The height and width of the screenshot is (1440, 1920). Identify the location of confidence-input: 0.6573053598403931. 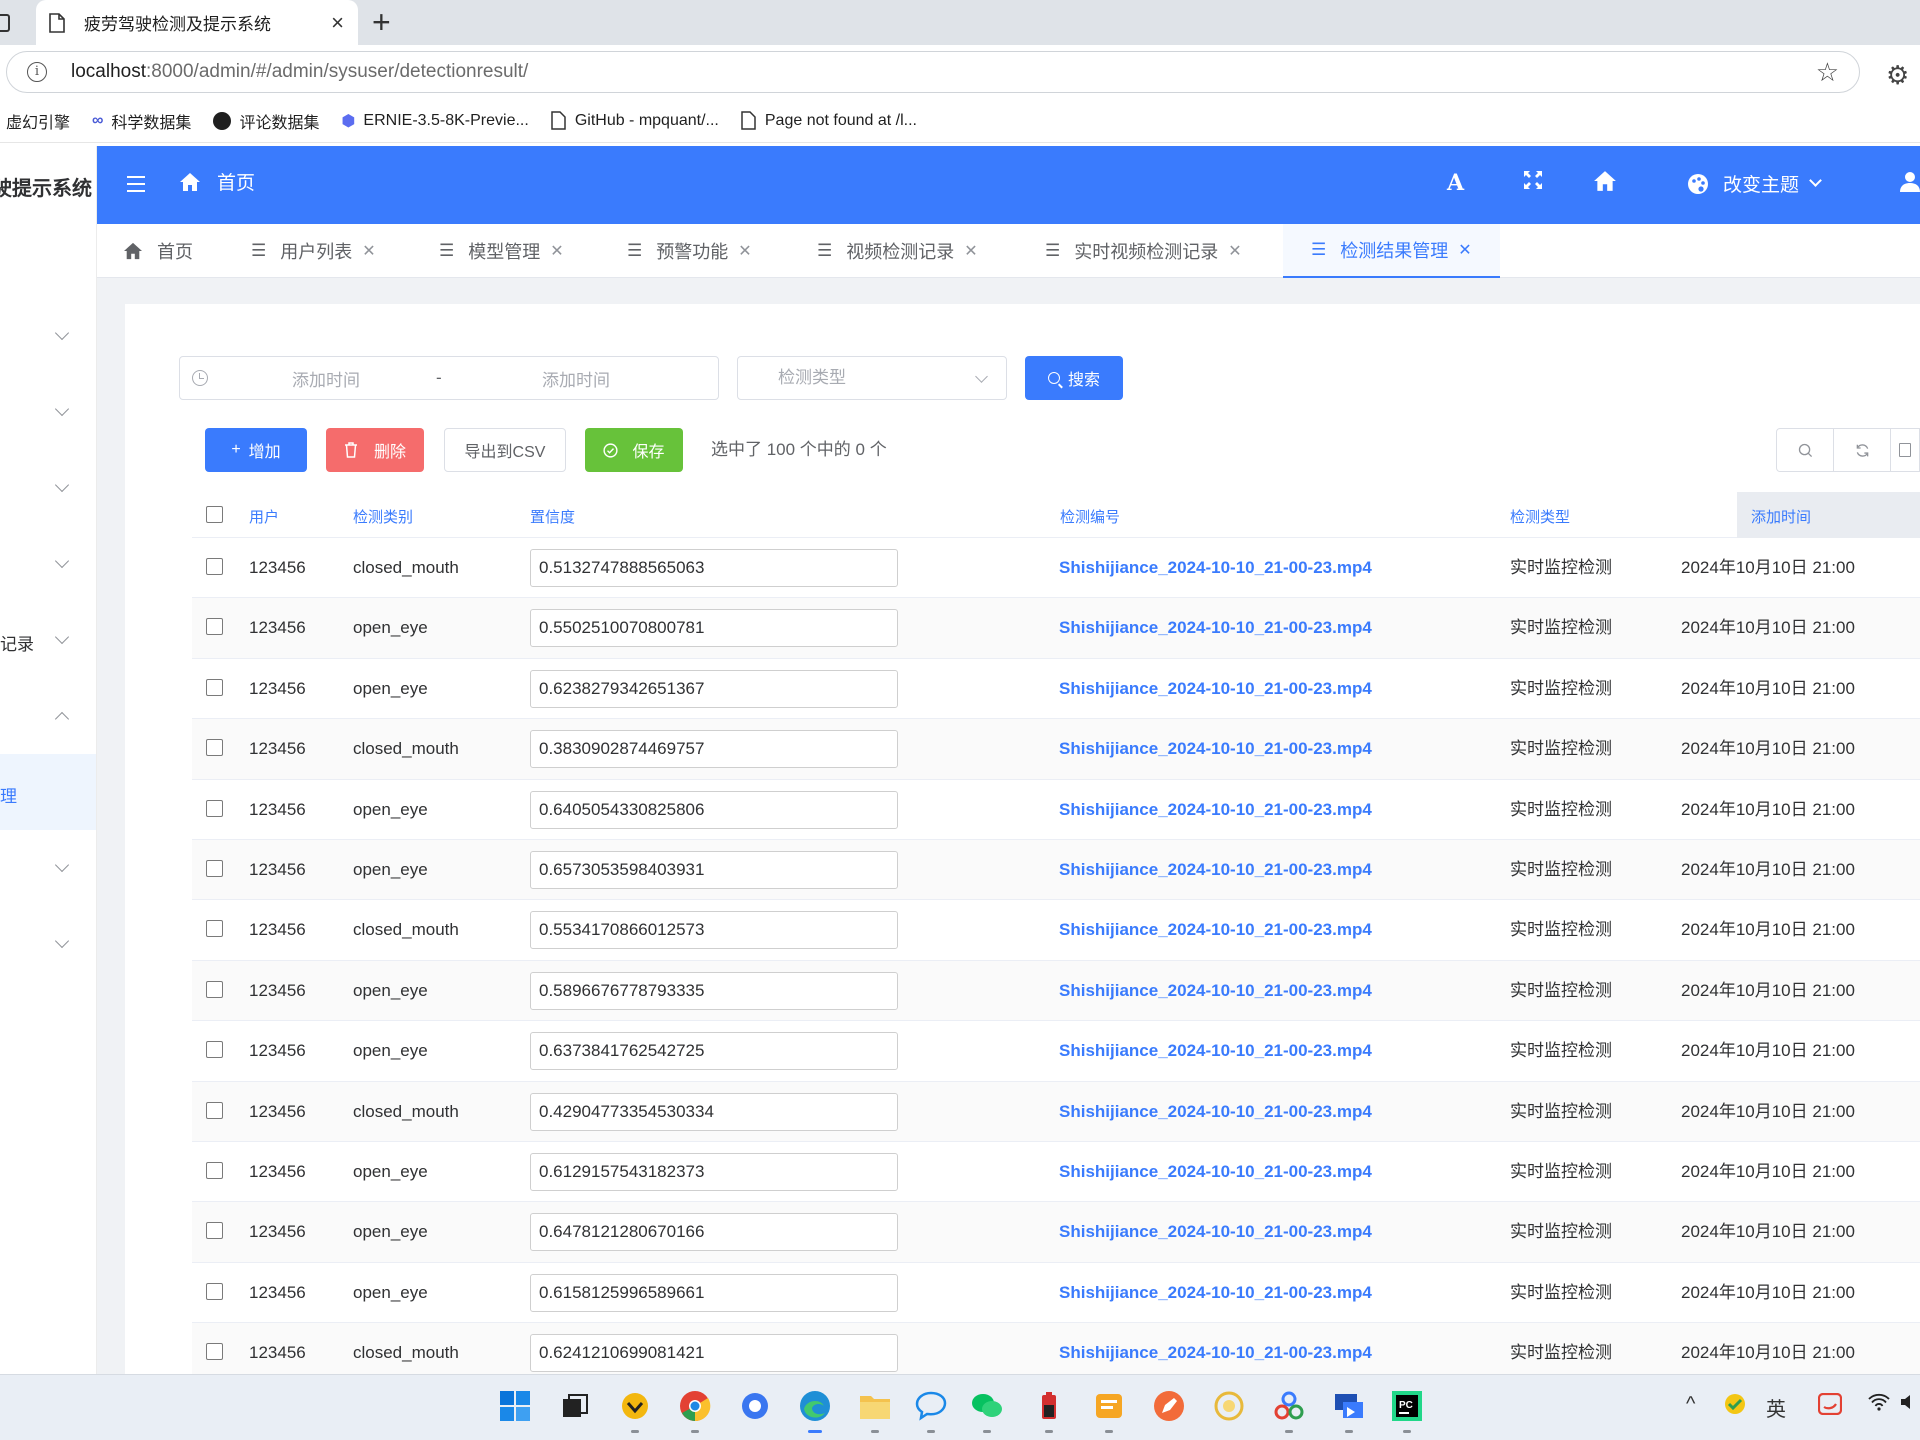
(714, 869).